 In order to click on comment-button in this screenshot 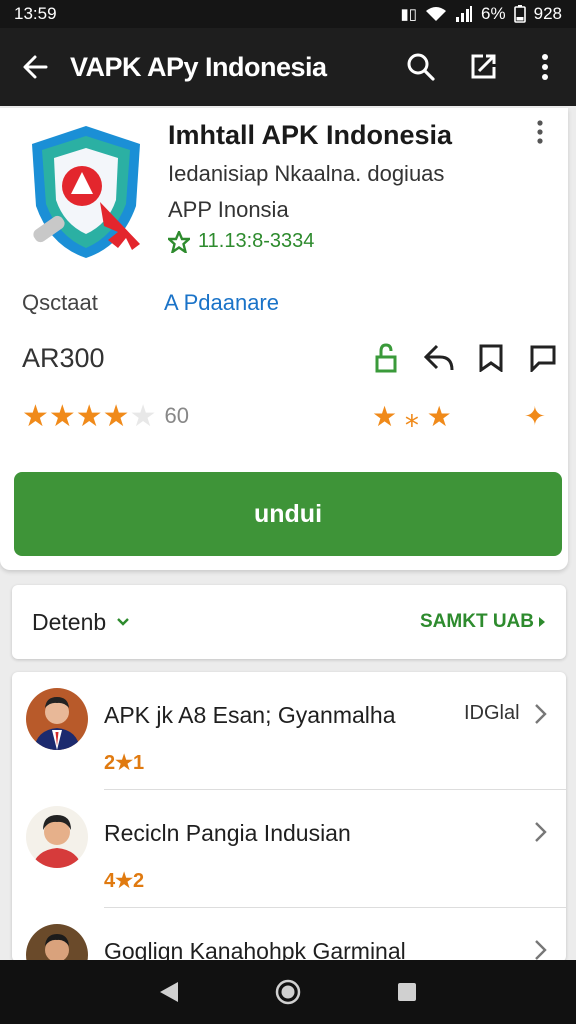, I will do `click(543, 358)`.